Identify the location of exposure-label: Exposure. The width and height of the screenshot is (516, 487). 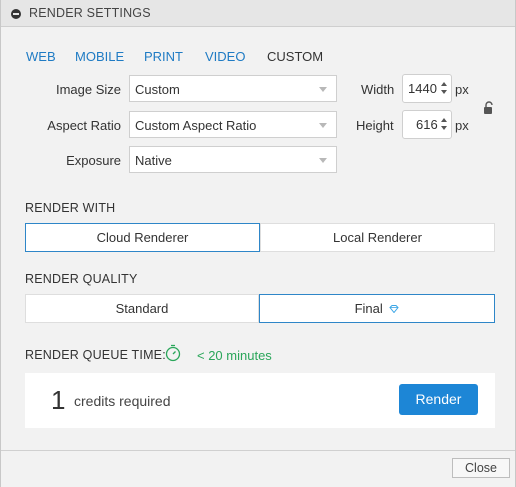
(93, 160).